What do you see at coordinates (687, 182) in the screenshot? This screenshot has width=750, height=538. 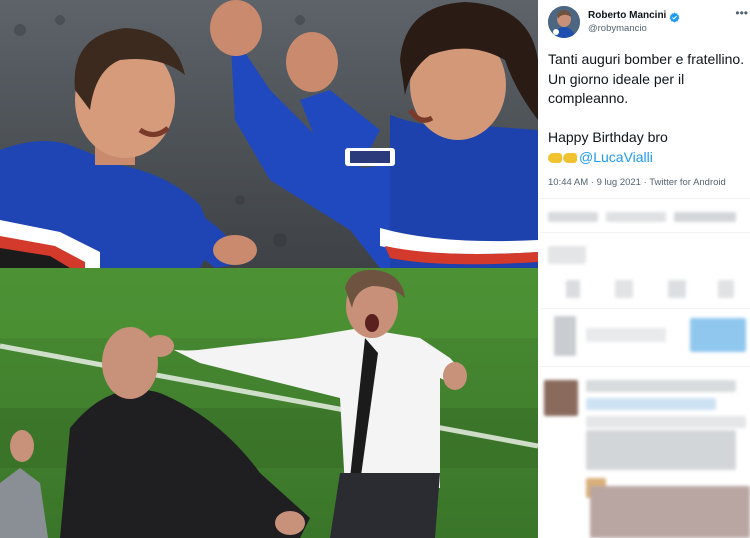 I see `tweet-source: Twitter for Android` at bounding box center [687, 182].